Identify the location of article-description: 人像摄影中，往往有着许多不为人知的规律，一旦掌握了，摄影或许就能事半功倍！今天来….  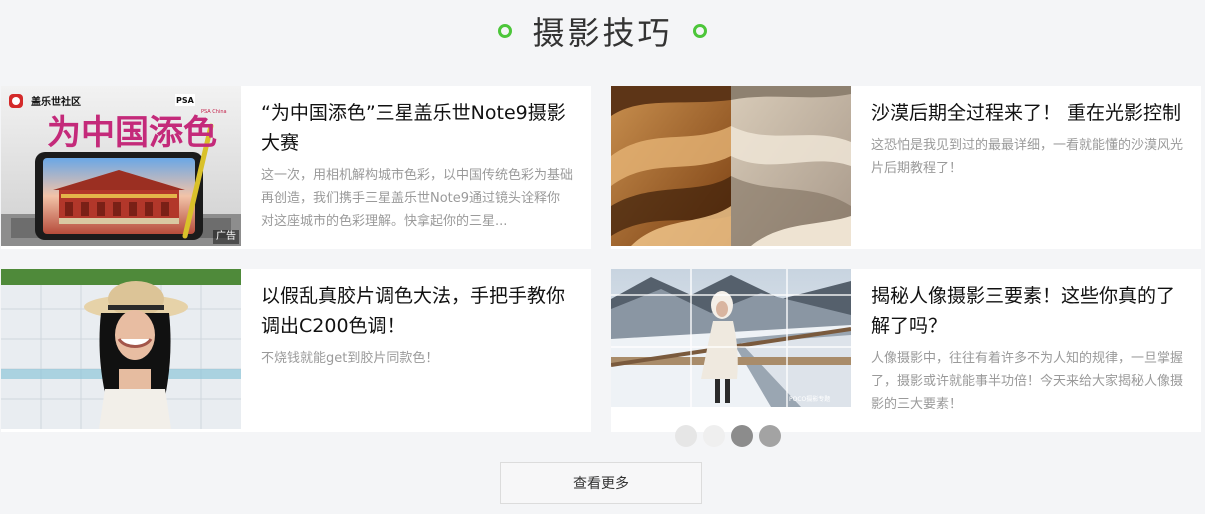
(1027, 381).